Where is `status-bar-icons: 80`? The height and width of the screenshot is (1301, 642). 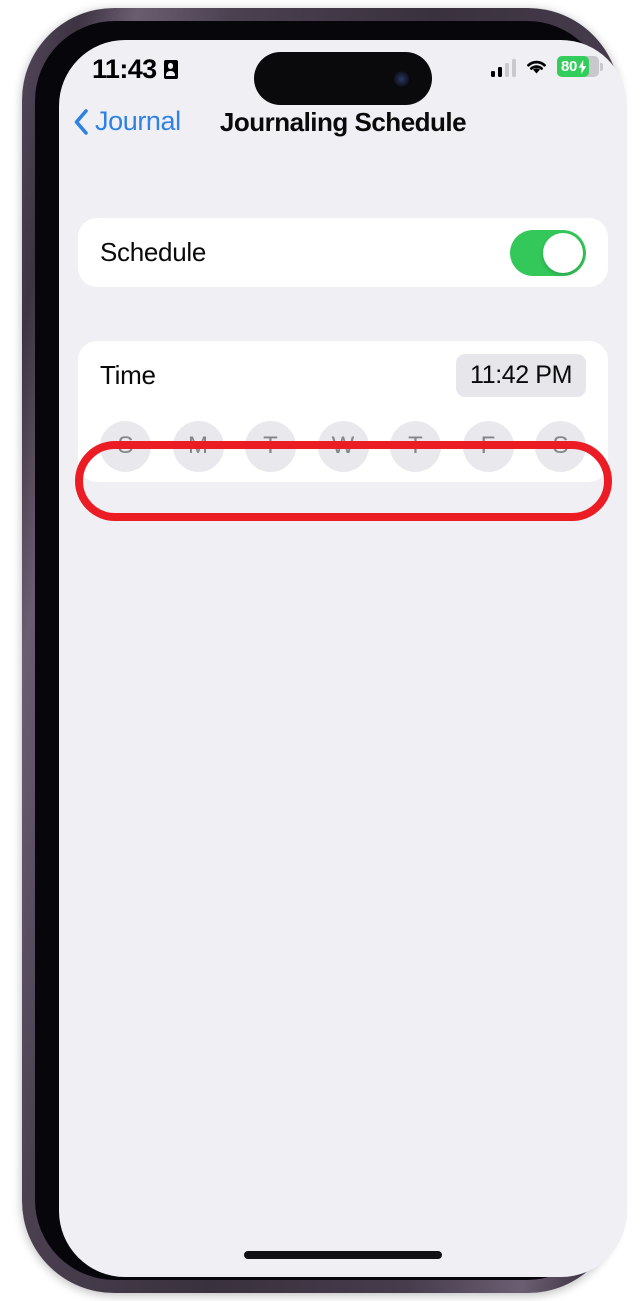 status-bar-icons: 80 is located at coordinates (546, 66).